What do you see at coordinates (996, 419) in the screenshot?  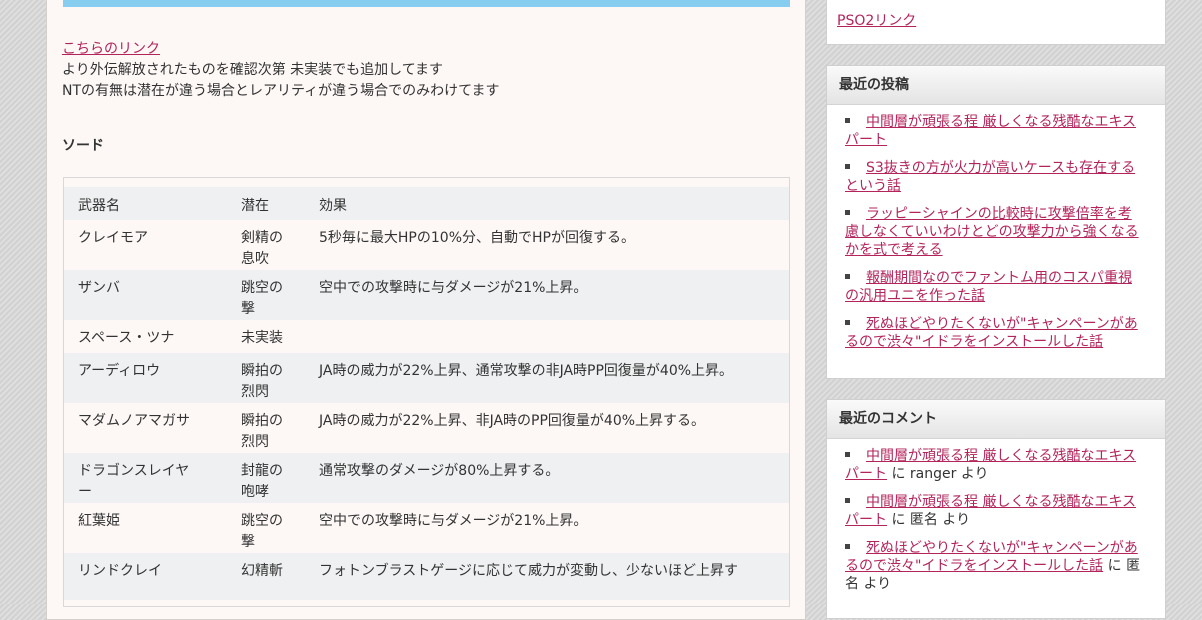 I see `recent-comments-title: 最近のコメント` at bounding box center [996, 419].